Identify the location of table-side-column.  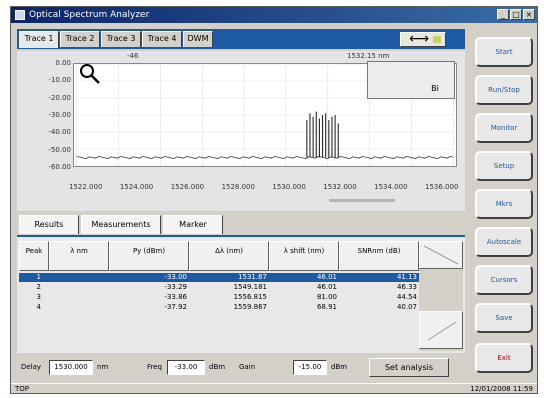
(441, 296).